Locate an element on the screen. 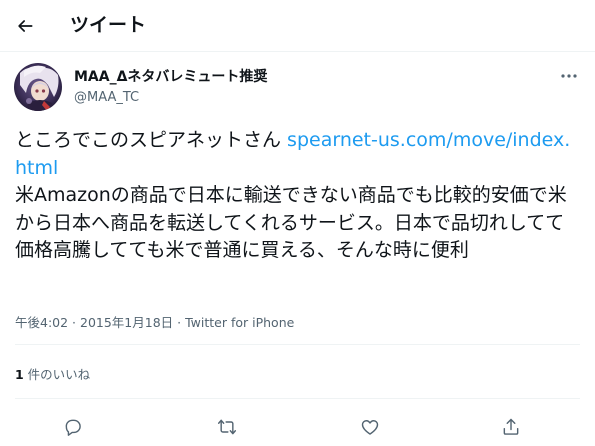  more-dots-icon is located at coordinates (569, 76).